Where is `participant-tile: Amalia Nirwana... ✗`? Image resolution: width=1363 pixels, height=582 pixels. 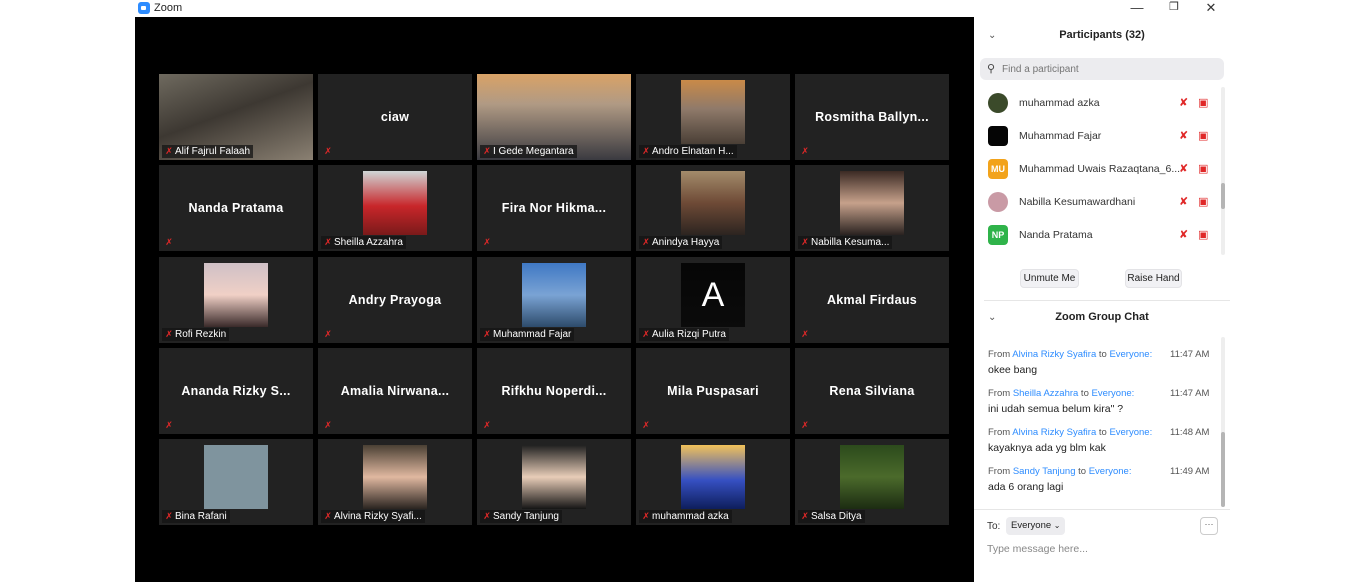
participant-tile: Amalia Nirwana... ✗ is located at coordinates (395, 391).